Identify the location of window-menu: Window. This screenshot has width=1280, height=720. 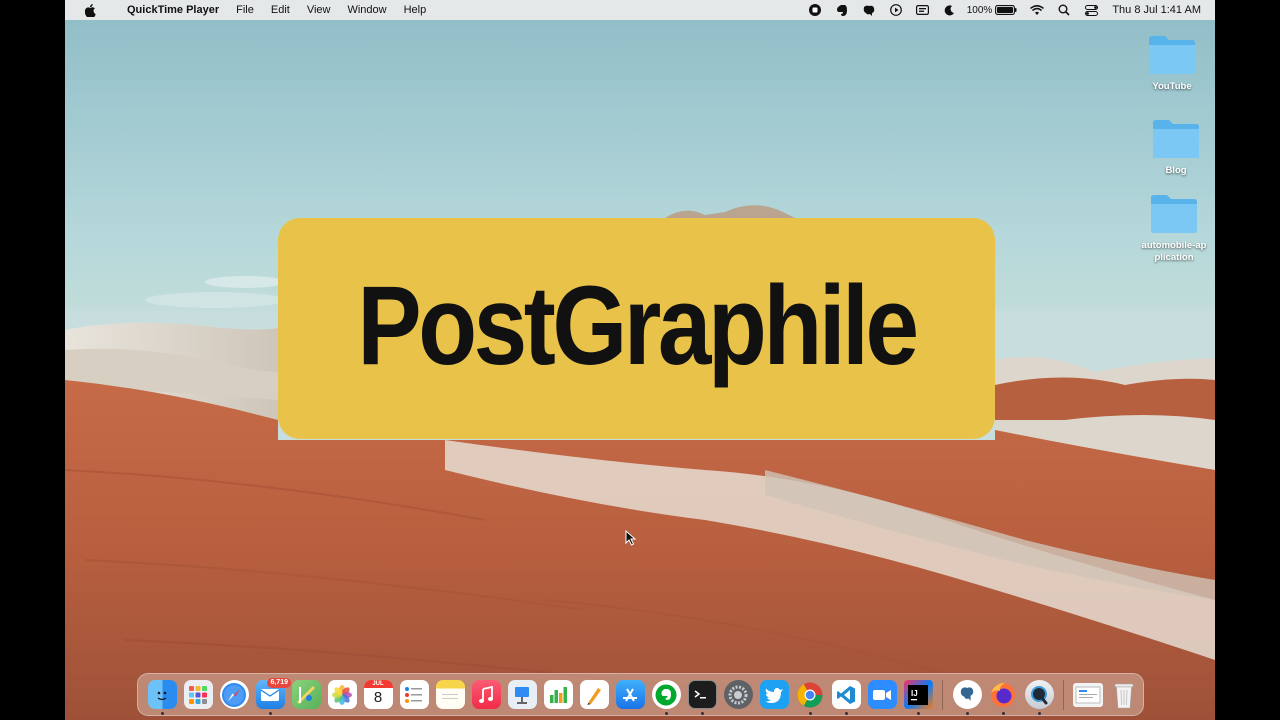
(366, 10).